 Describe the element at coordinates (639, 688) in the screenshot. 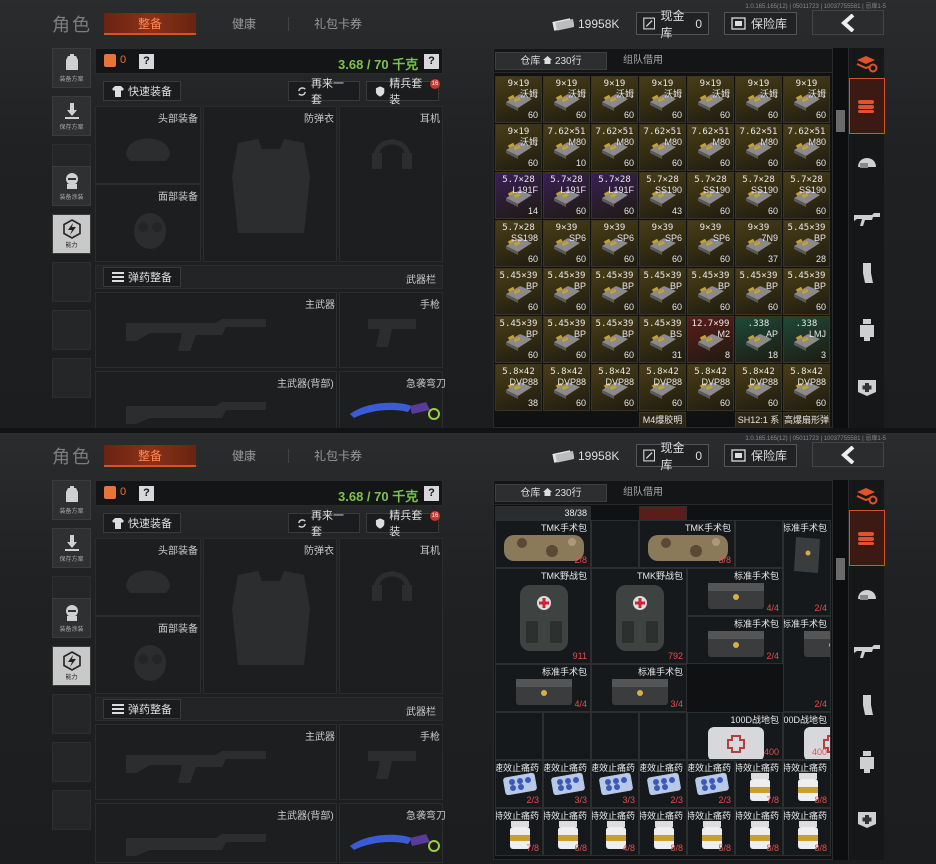

I see `gear-item: 标准手术包 3/4` at that location.